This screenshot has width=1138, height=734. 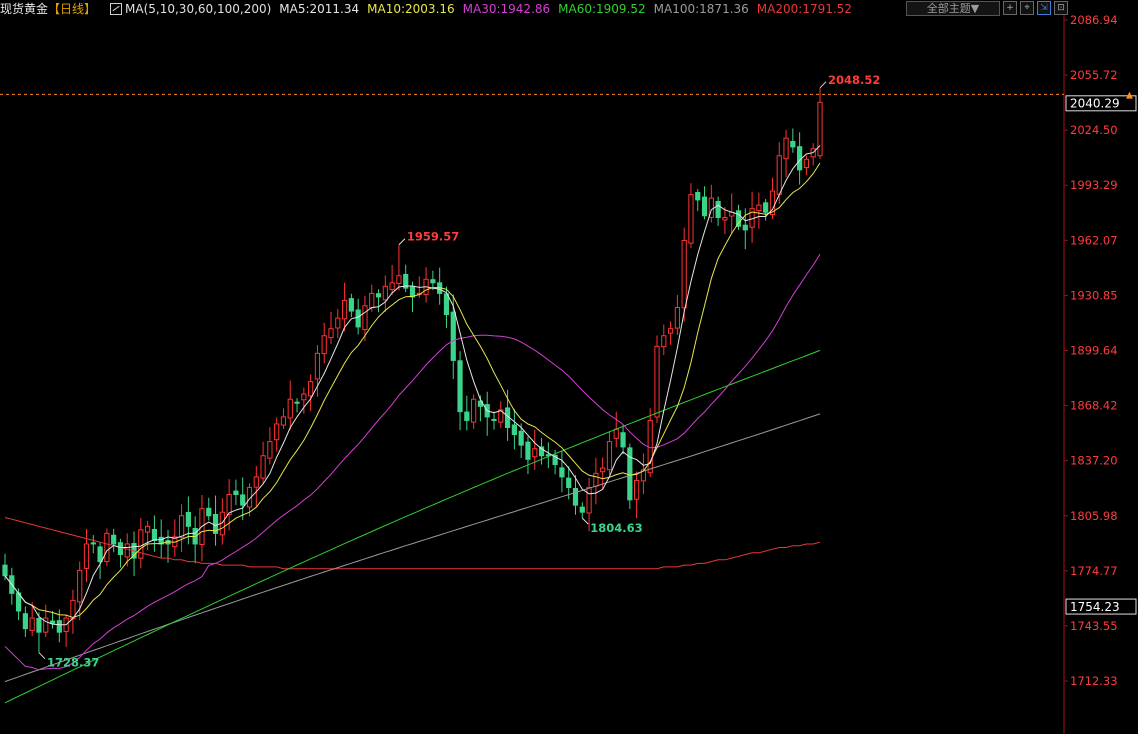 I want to click on period-tag: 【日线】, so click(x=72, y=9).